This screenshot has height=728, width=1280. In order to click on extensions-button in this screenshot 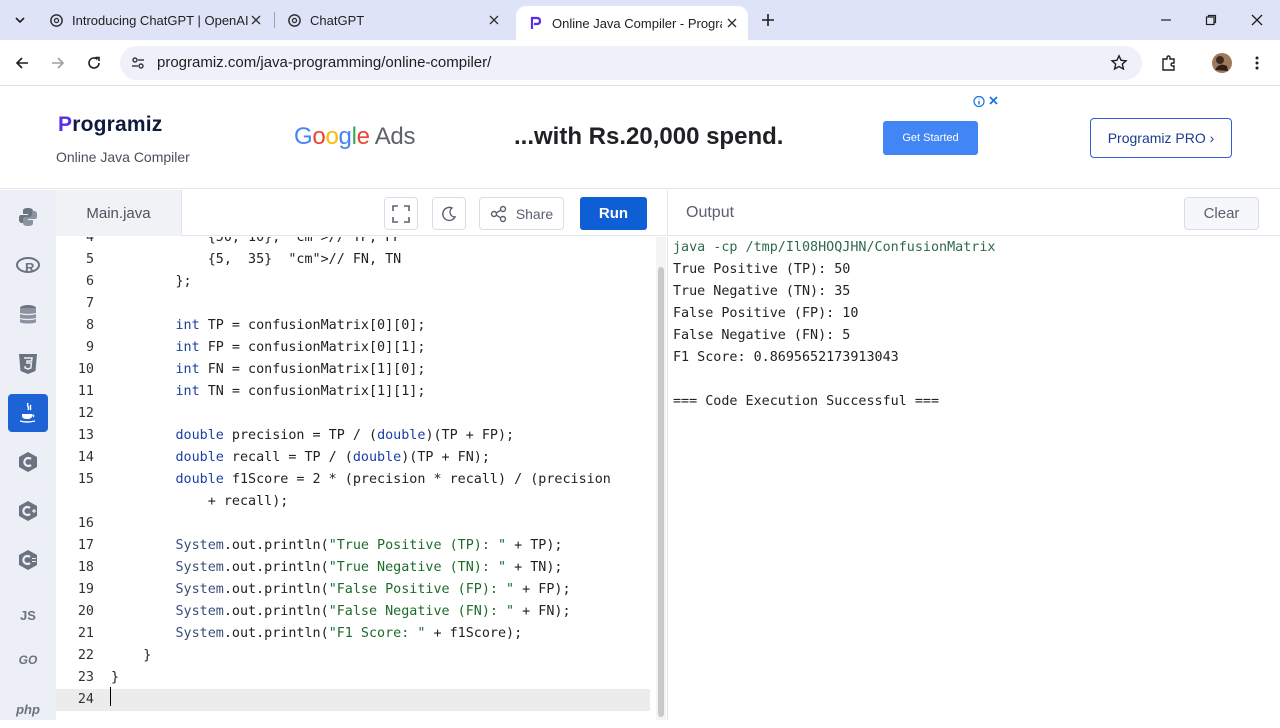, I will do `click(1169, 63)`.